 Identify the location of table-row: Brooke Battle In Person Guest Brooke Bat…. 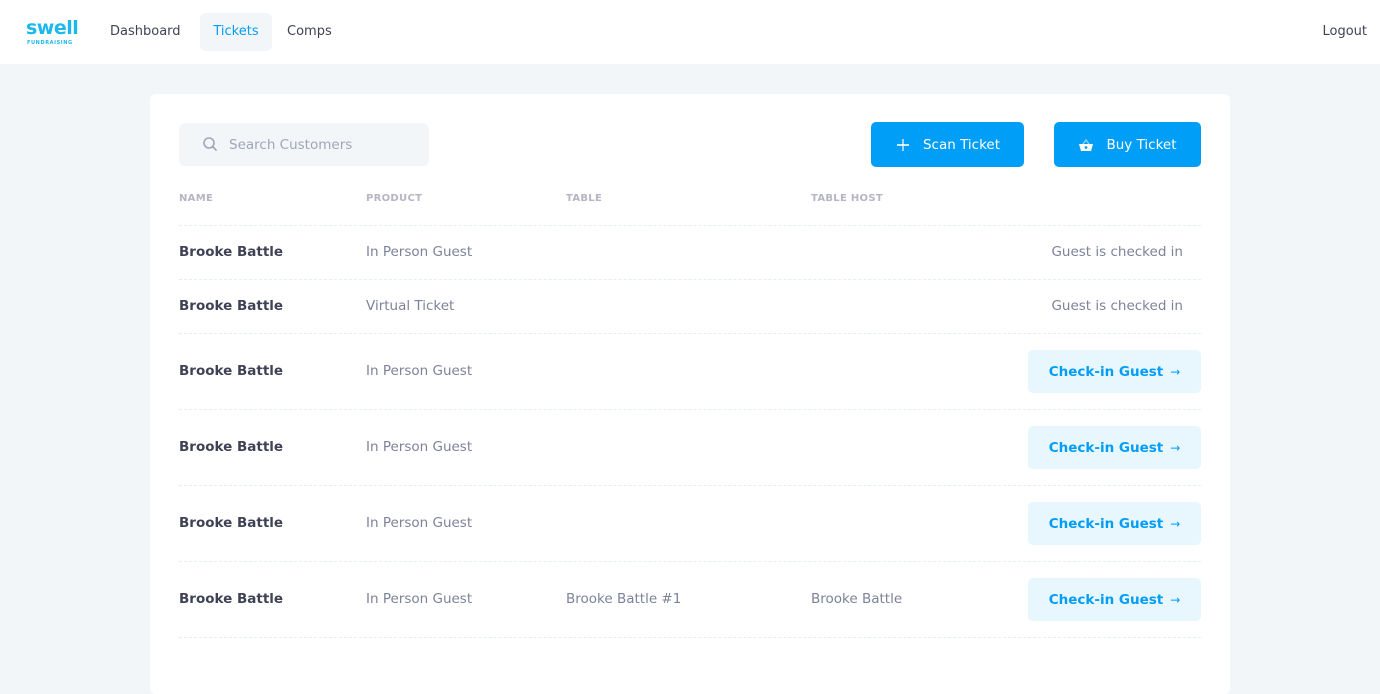
(690, 600).